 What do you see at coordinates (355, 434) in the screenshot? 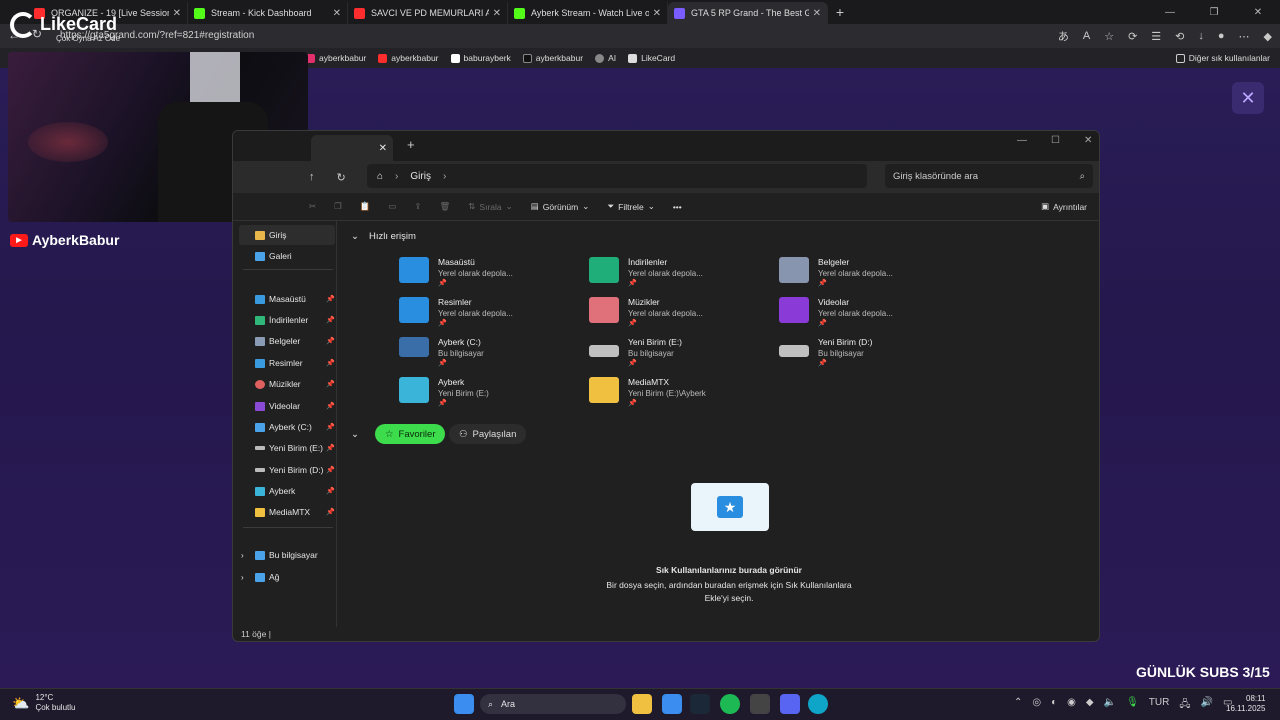
I see `favorites-section-toggle: ⌄` at bounding box center [355, 434].